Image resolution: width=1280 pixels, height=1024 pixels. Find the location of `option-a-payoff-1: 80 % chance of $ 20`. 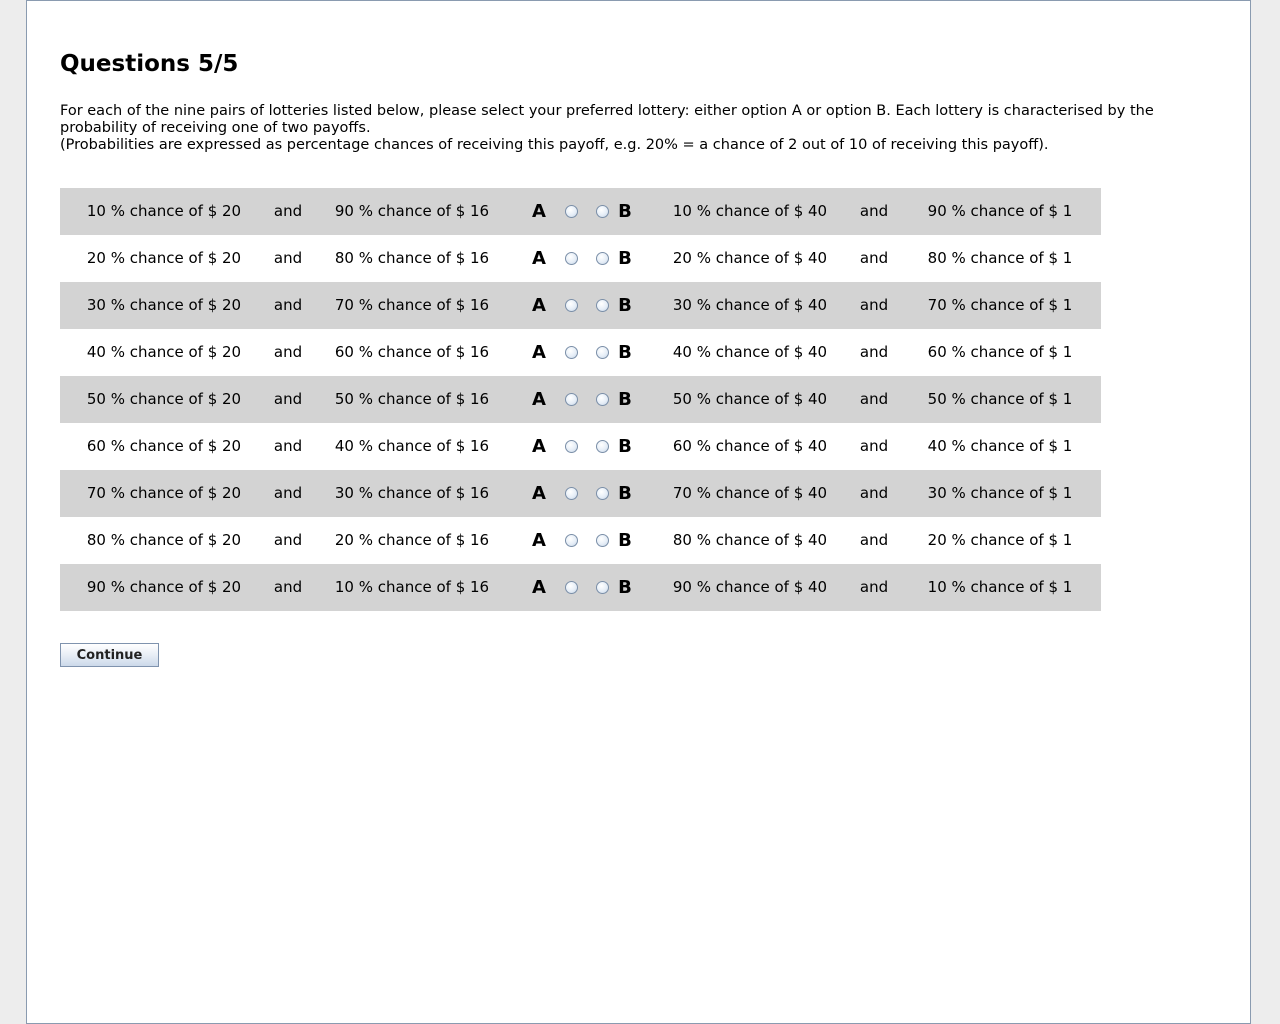

option-a-payoff-1: 80 % chance of $ 20 is located at coordinates (164, 540).